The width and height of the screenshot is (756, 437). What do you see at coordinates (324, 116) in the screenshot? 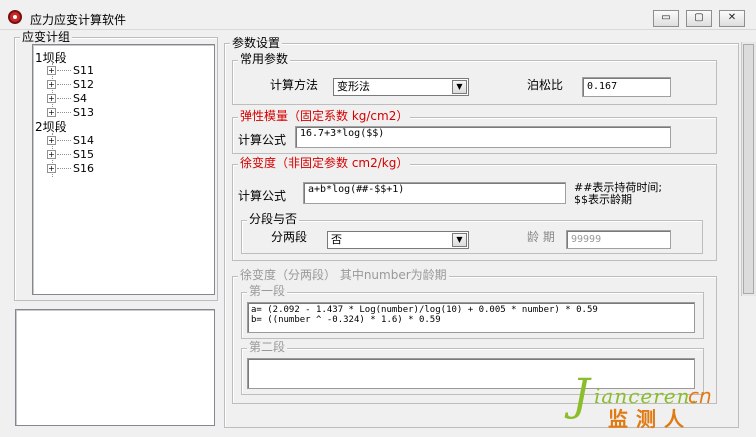
I see `elastic-modulus-title: 弹性模量（固定系数 kg/cm2）` at bounding box center [324, 116].